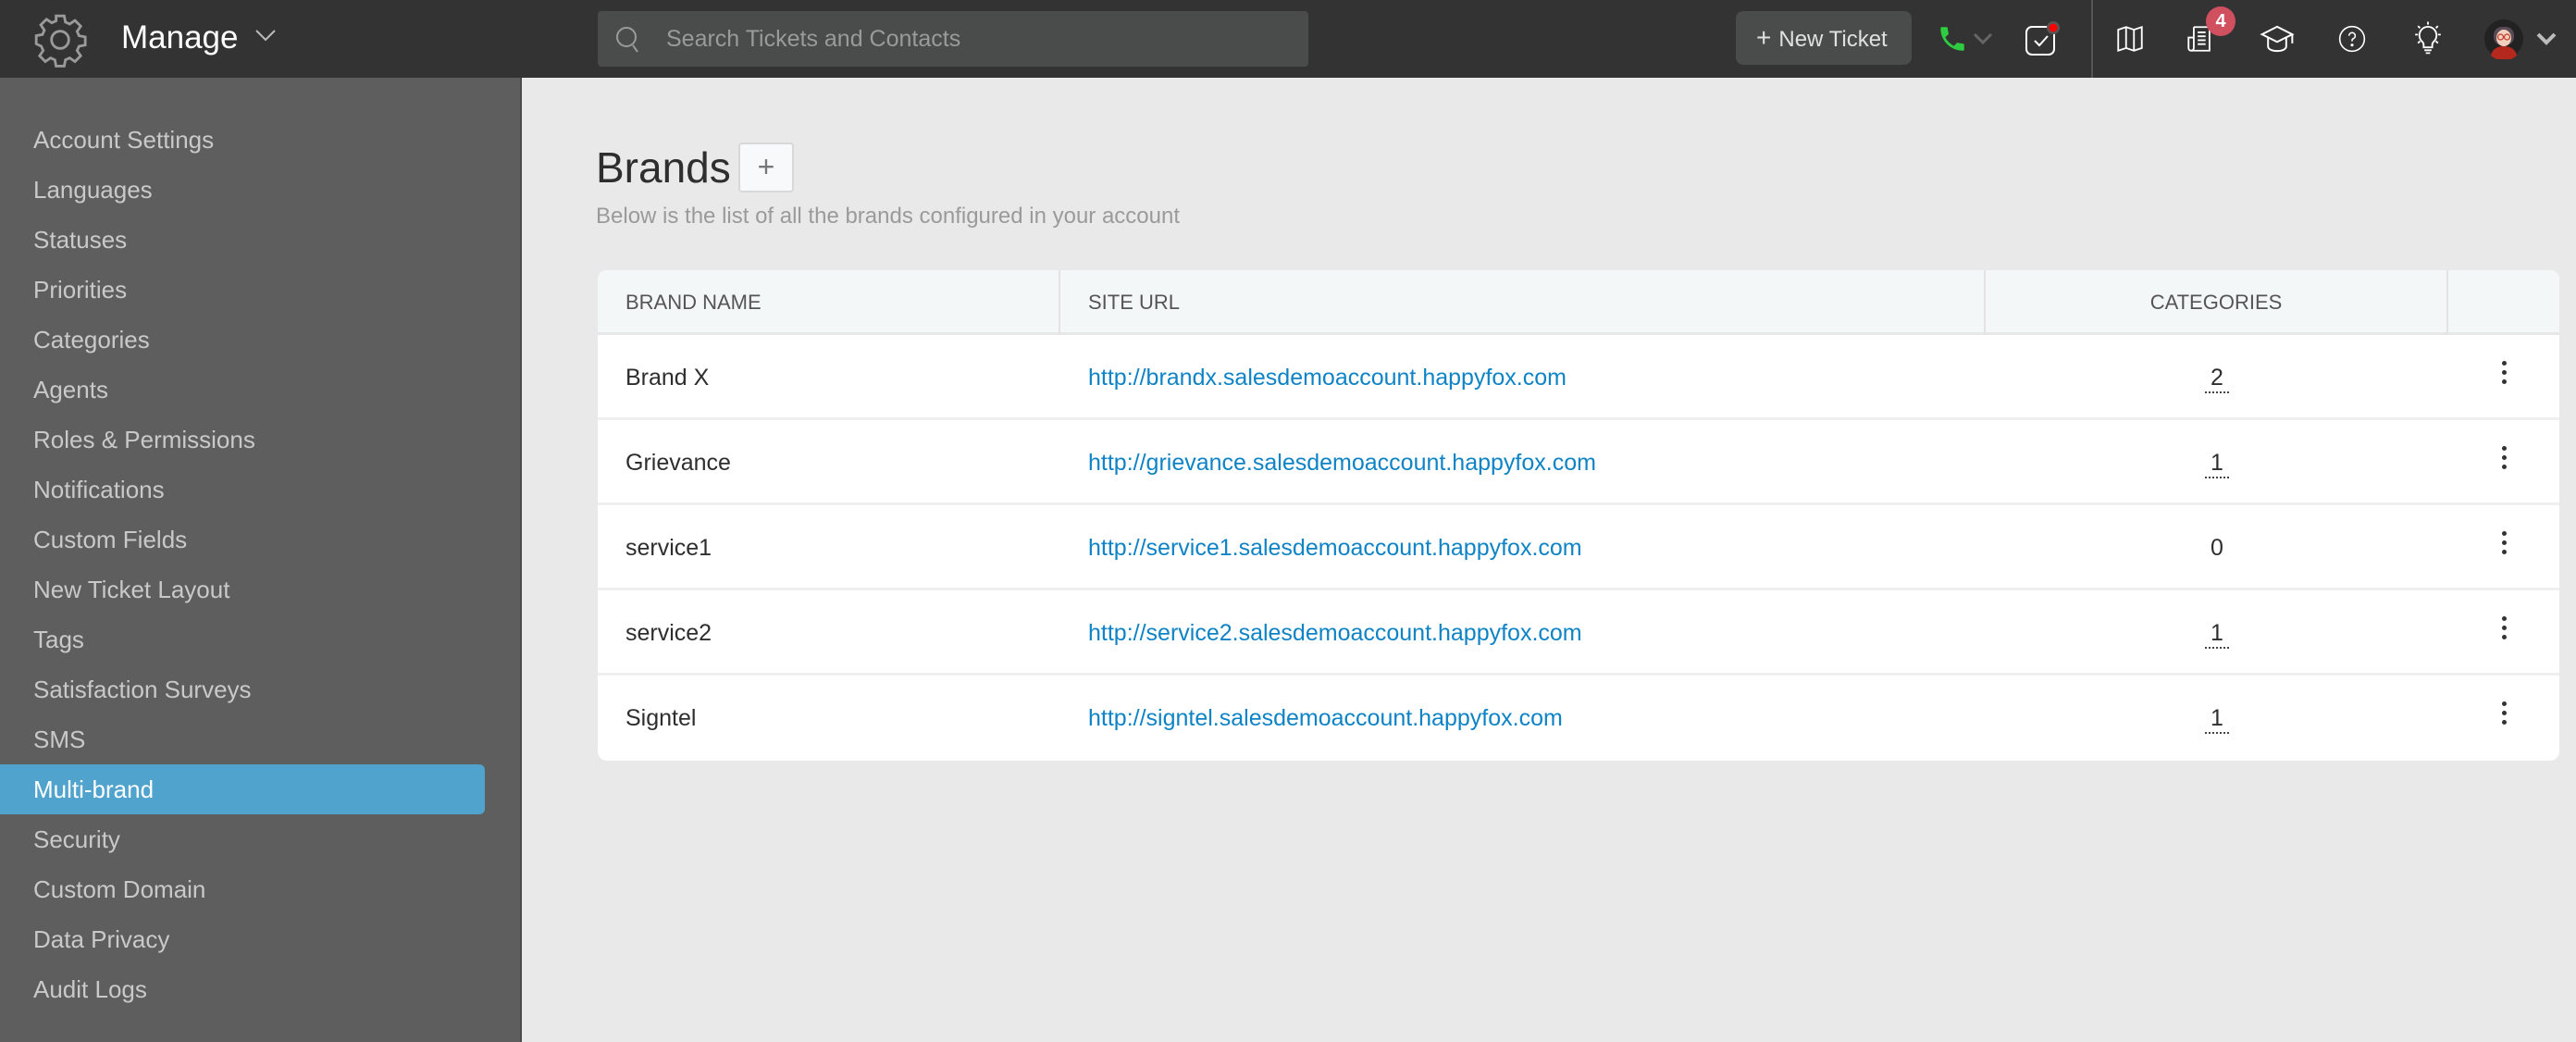 The image size is (2576, 1042). What do you see at coordinates (243, 440) in the screenshot?
I see `sidebar-item-roles-permissions: Roles & Permissions` at bounding box center [243, 440].